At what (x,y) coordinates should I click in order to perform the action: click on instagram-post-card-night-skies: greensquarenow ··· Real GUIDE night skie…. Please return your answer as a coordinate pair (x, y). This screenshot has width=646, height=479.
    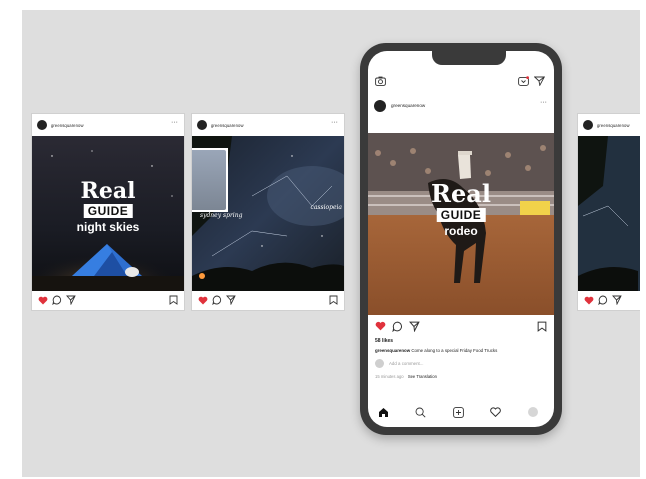
    Looking at the image, I should click on (108, 212).